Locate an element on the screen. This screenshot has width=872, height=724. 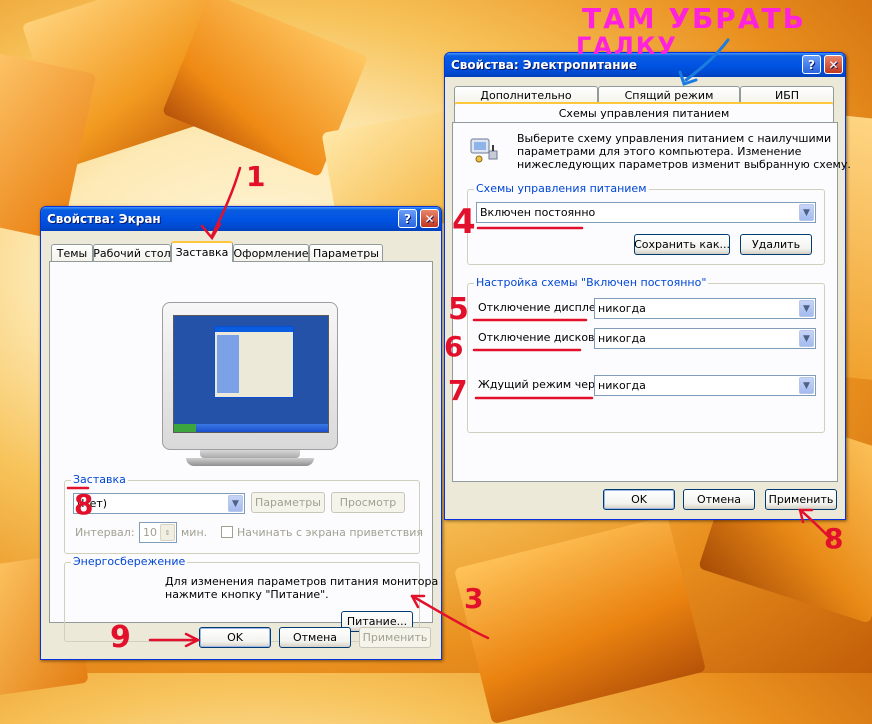
preview-taskbar is located at coordinates (251, 428).